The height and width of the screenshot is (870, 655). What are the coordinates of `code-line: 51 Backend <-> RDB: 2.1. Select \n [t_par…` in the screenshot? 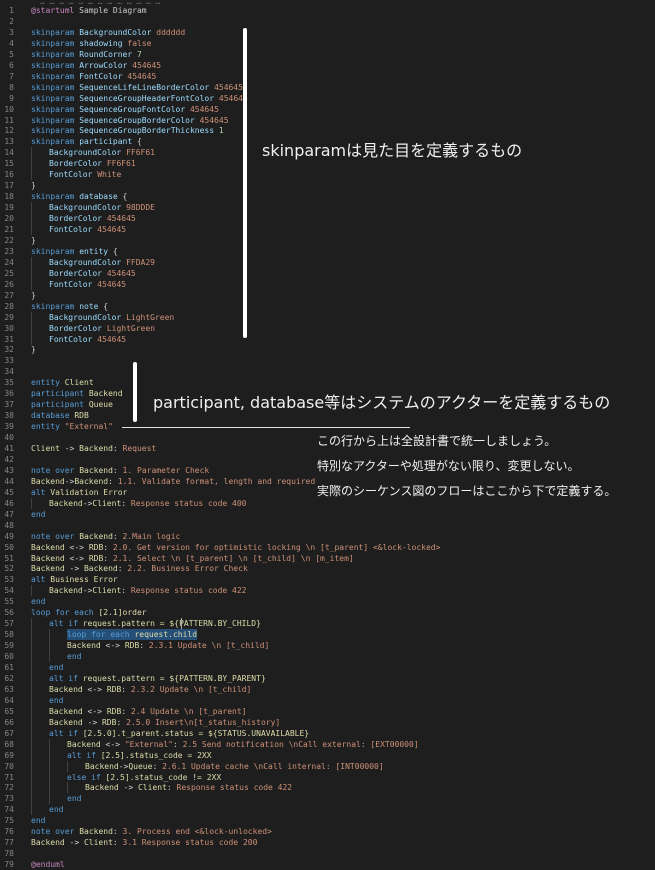 It's located at (327, 558).